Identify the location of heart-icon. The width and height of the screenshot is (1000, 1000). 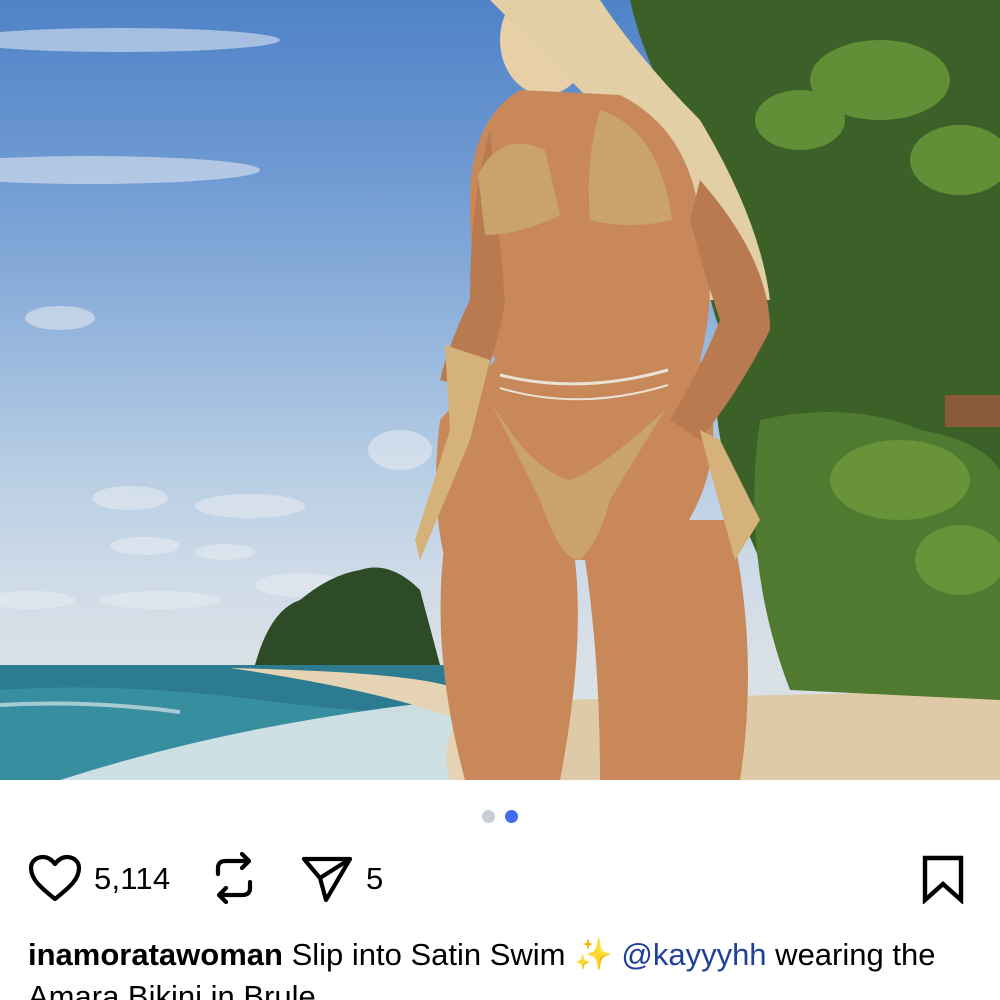
(55, 878).